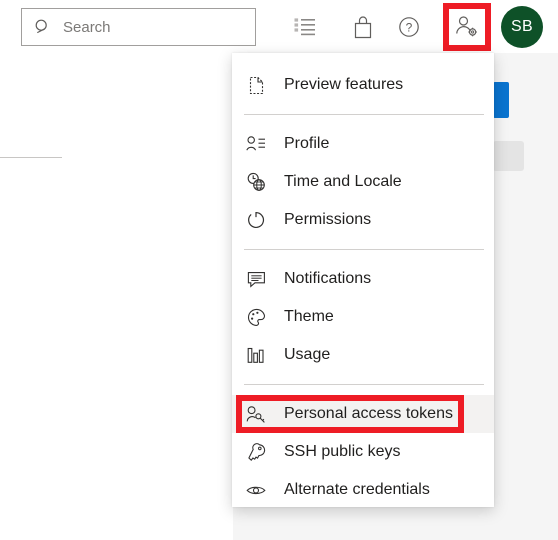 This screenshot has height=540, width=558. I want to click on menu-item-theme: Theme, so click(363, 317).